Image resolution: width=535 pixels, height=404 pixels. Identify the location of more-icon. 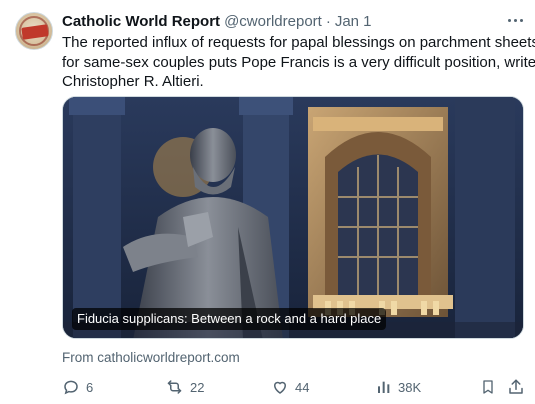
(515, 20).